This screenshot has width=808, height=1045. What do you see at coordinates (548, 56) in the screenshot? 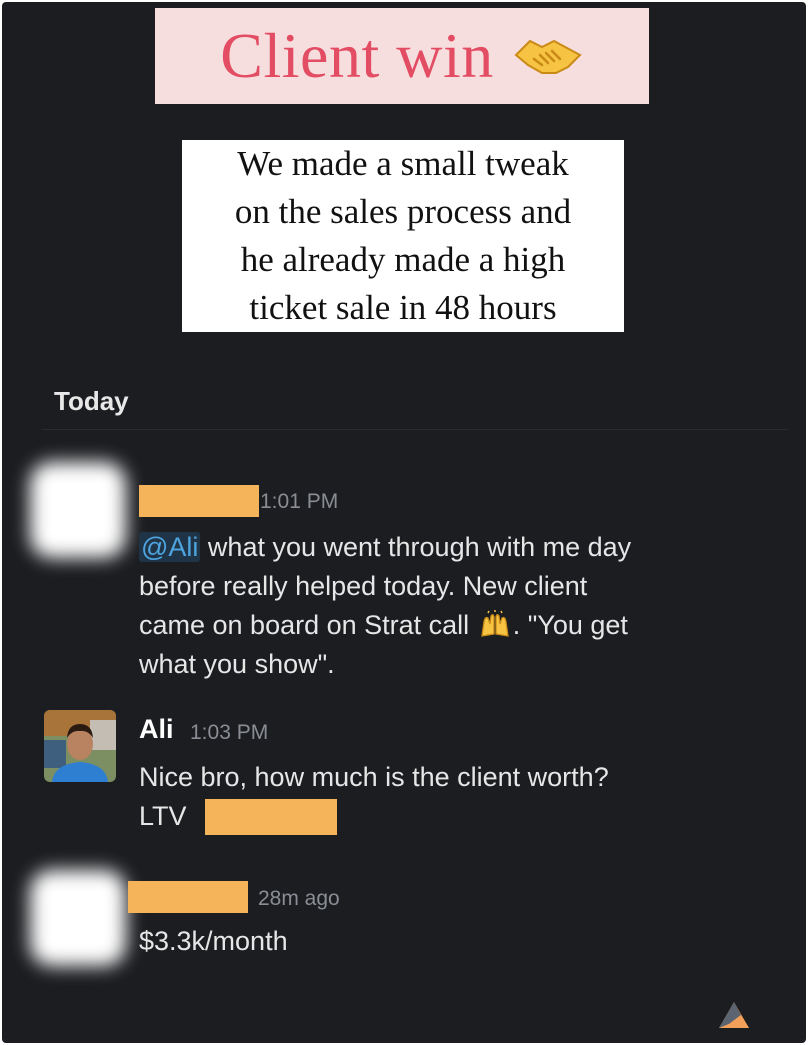
I see `handshake-icon` at bounding box center [548, 56].